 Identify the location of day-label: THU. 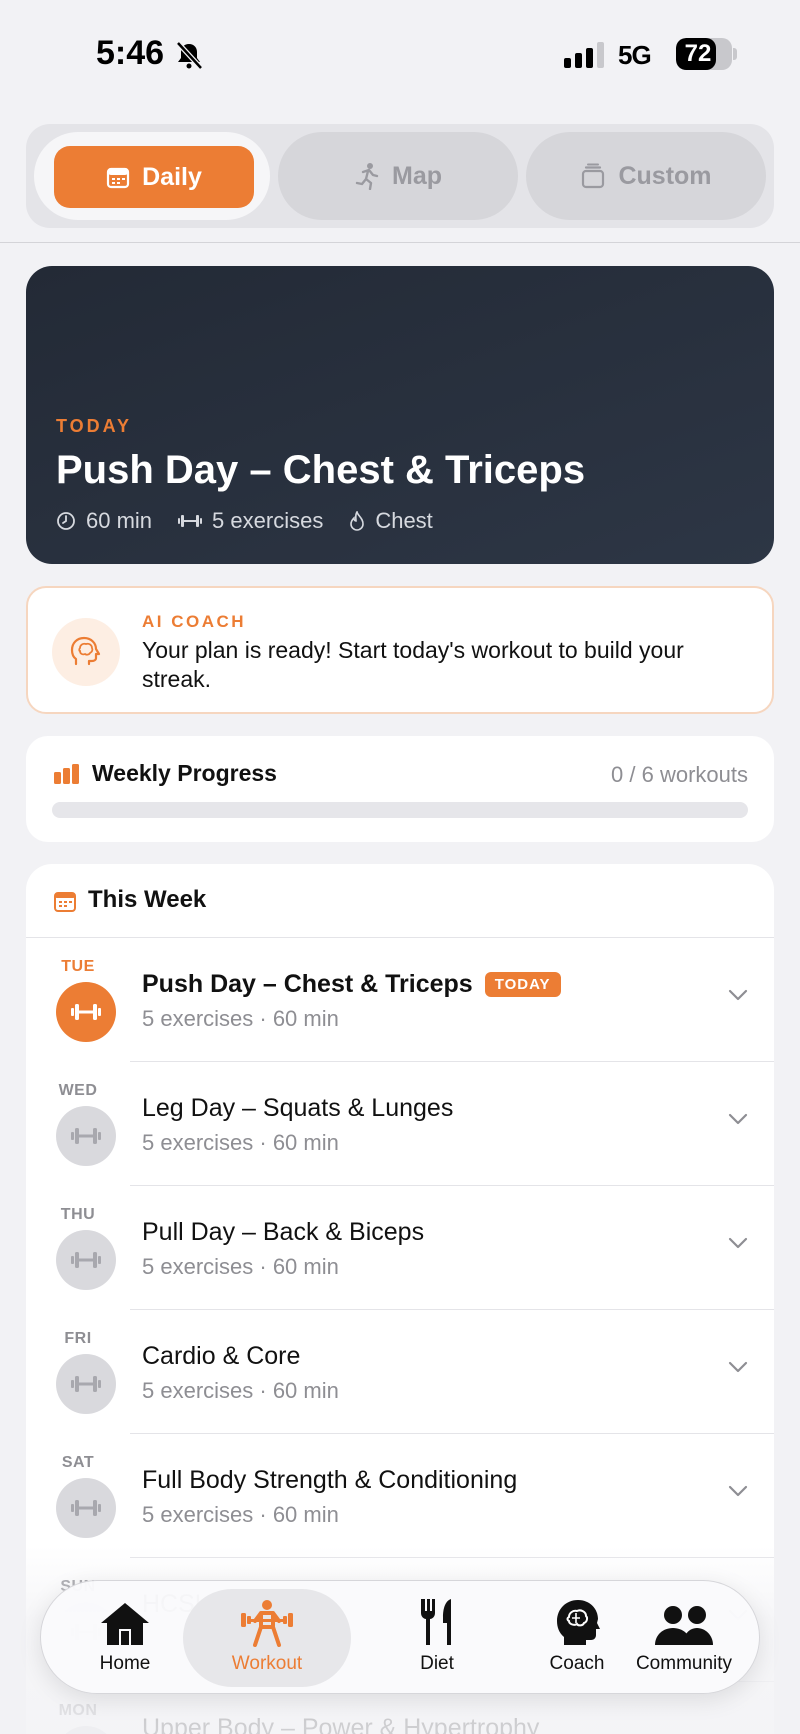
(78, 1214).